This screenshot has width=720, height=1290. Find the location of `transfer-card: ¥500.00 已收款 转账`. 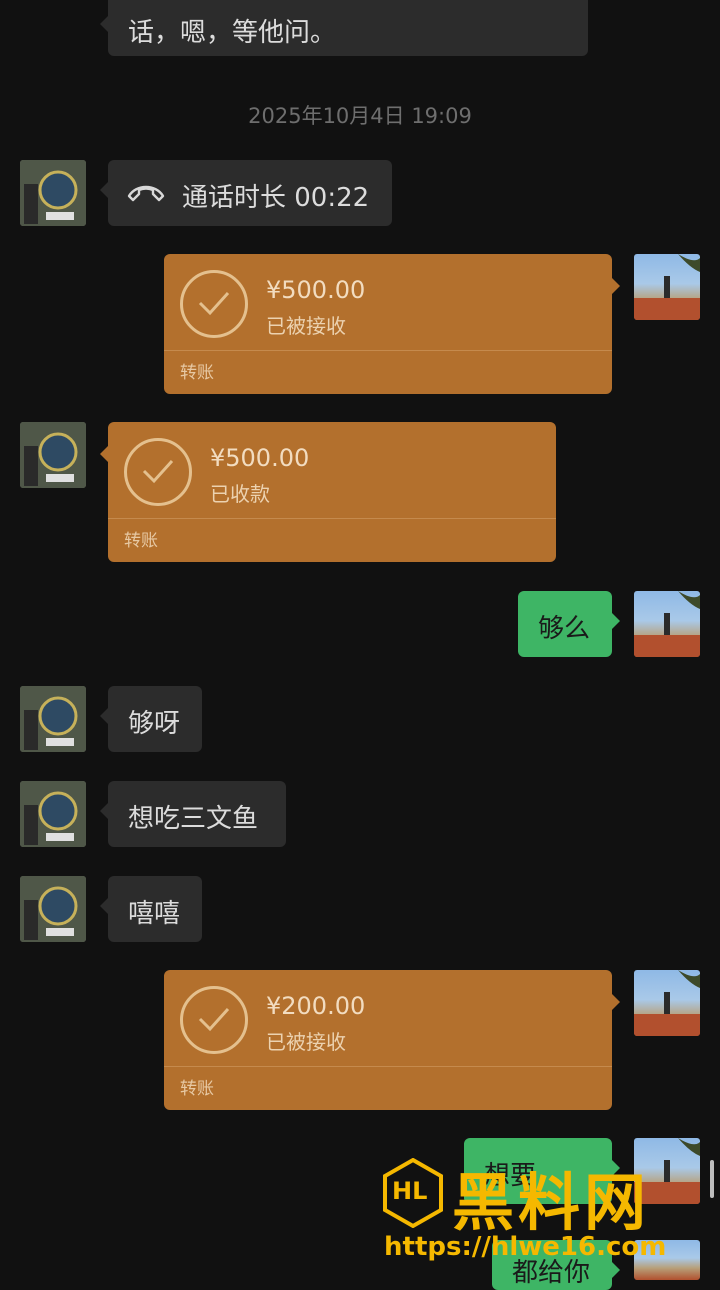

transfer-card: ¥500.00 已收款 转账 is located at coordinates (328, 492).